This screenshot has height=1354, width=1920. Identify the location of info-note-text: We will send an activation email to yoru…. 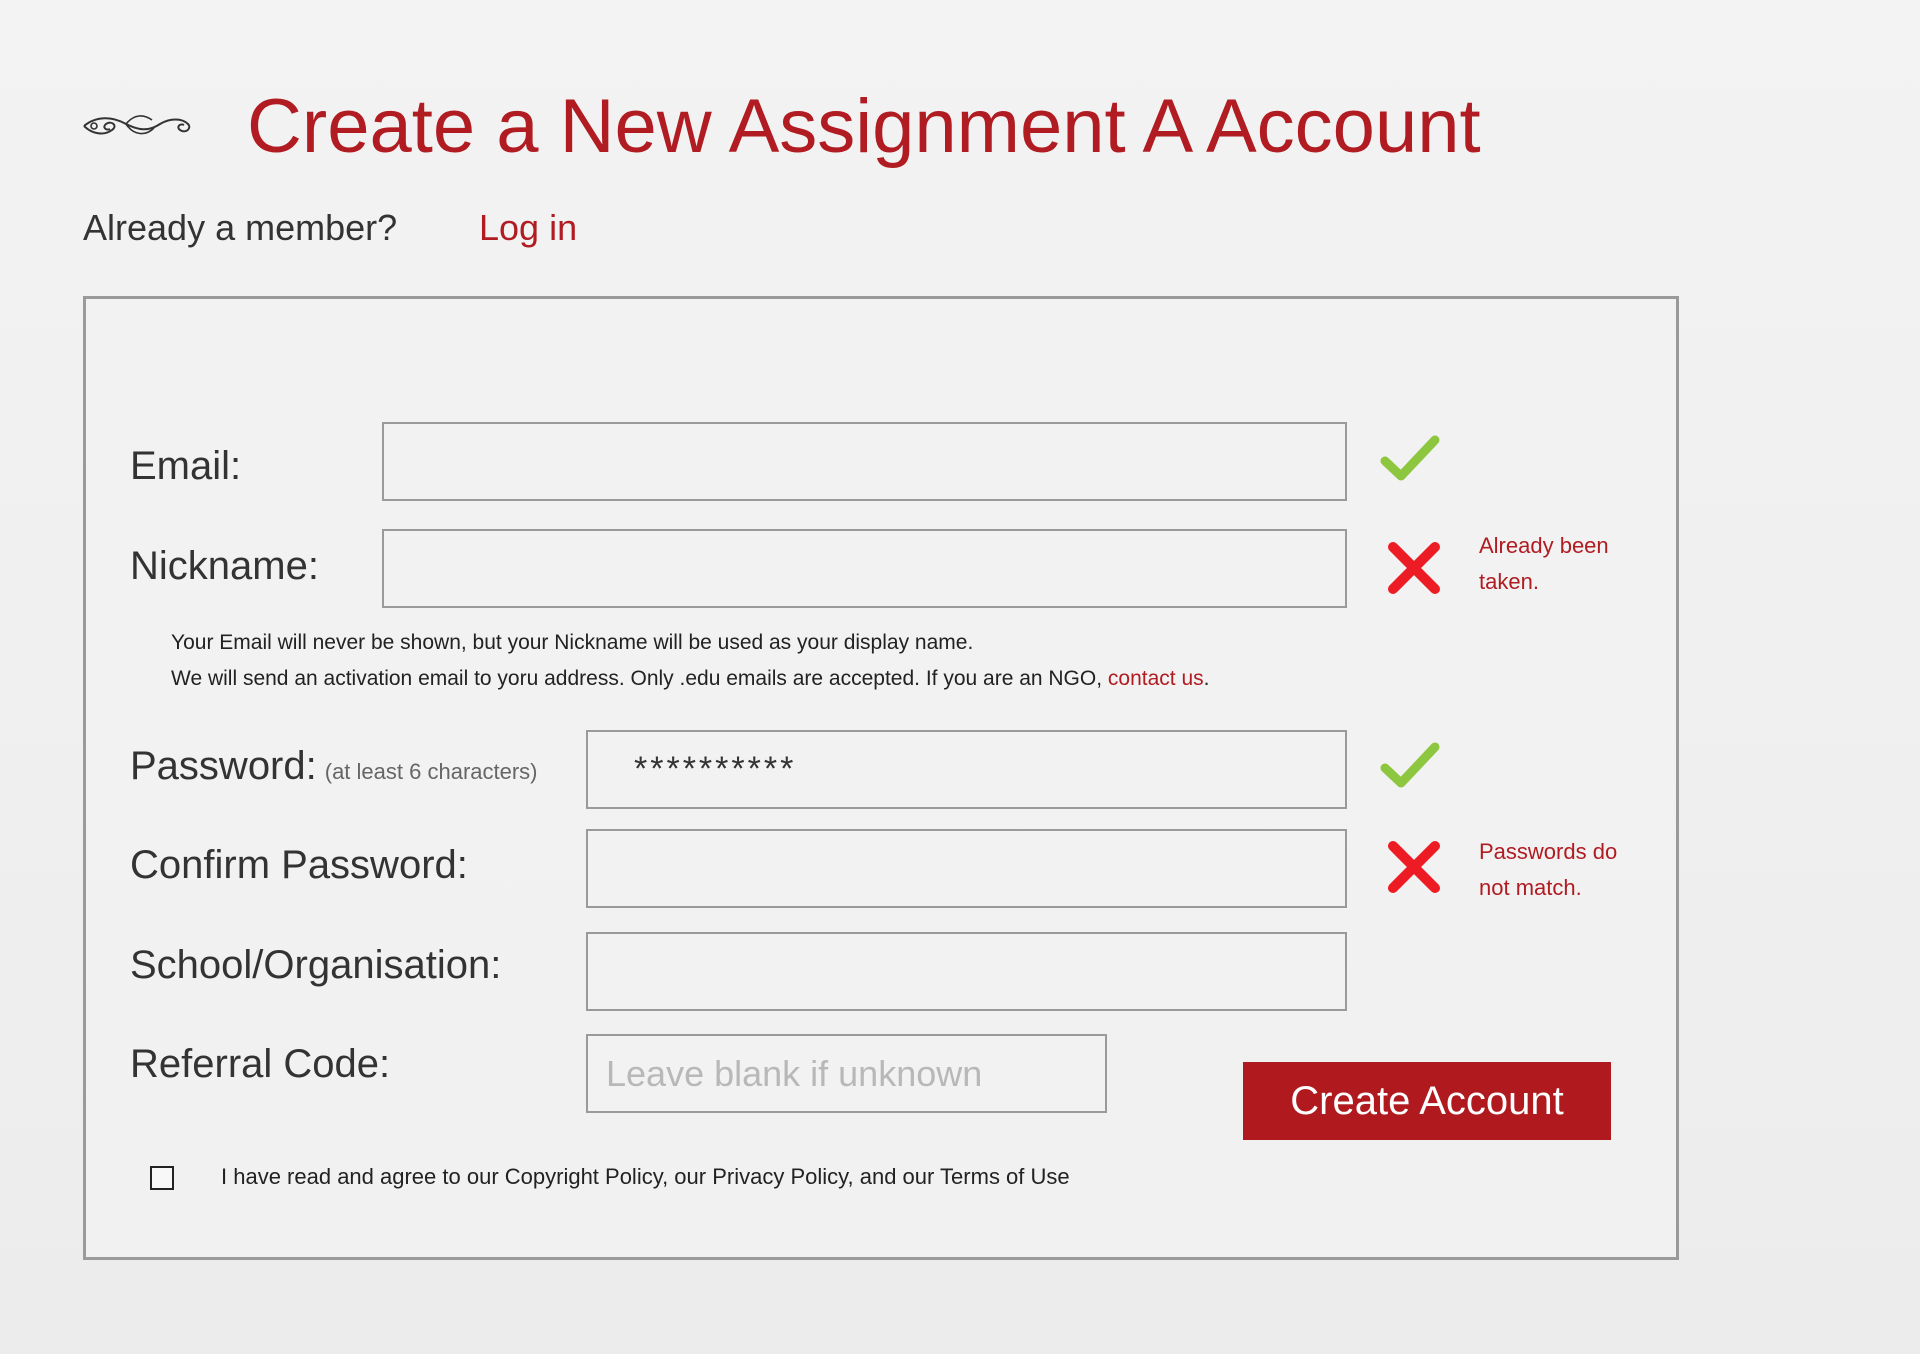
(639, 678).